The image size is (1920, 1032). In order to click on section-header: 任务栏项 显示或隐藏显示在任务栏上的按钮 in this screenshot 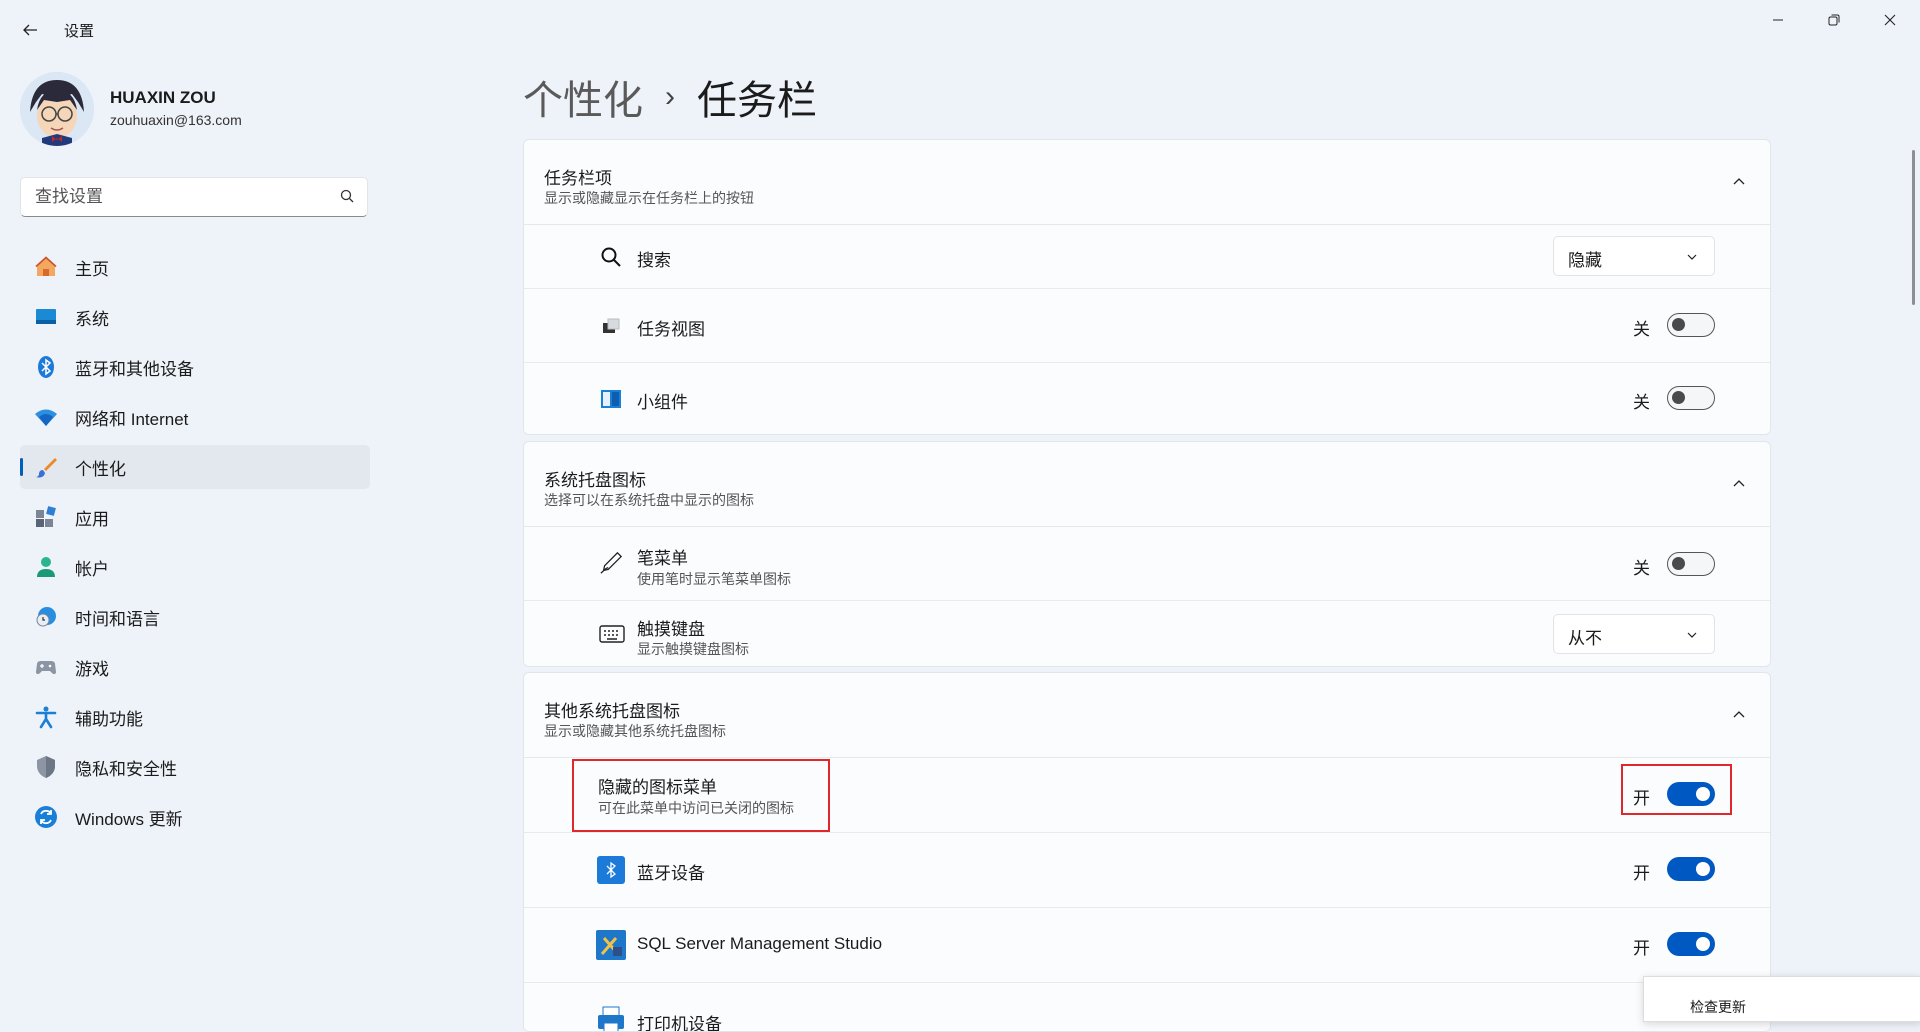, I will do `click(1147, 182)`.